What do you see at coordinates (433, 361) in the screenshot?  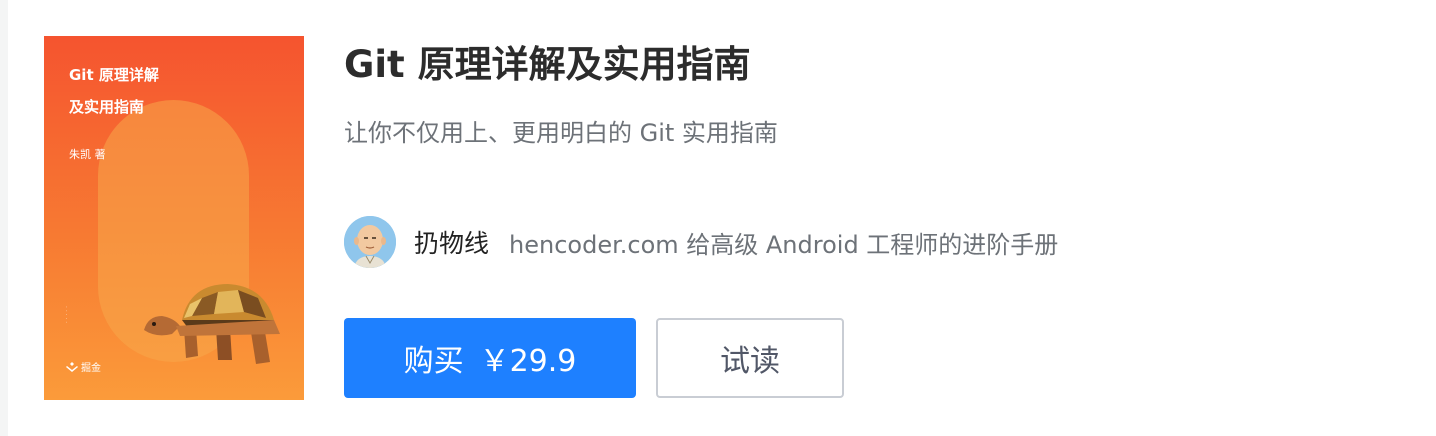 I see `buy-label: 购买` at bounding box center [433, 361].